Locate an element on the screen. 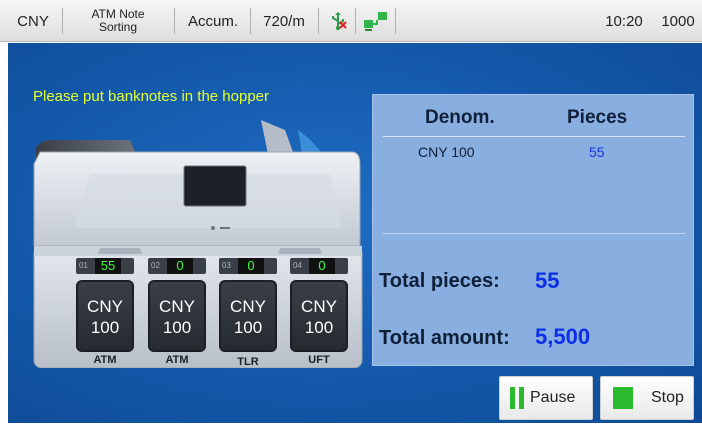  pocket-4: 04 0 CNY 100 UFT is located at coordinates (316, 309).